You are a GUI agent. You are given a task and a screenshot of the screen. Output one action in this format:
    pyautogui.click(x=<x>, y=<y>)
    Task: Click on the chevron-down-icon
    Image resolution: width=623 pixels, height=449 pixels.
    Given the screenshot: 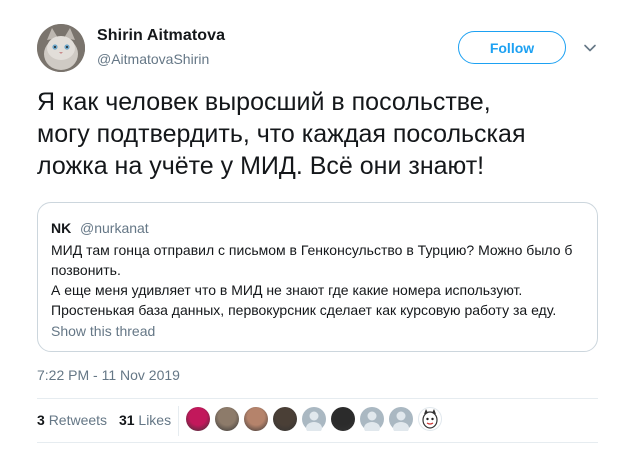 What is the action you would take?
    pyautogui.click(x=590, y=48)
    